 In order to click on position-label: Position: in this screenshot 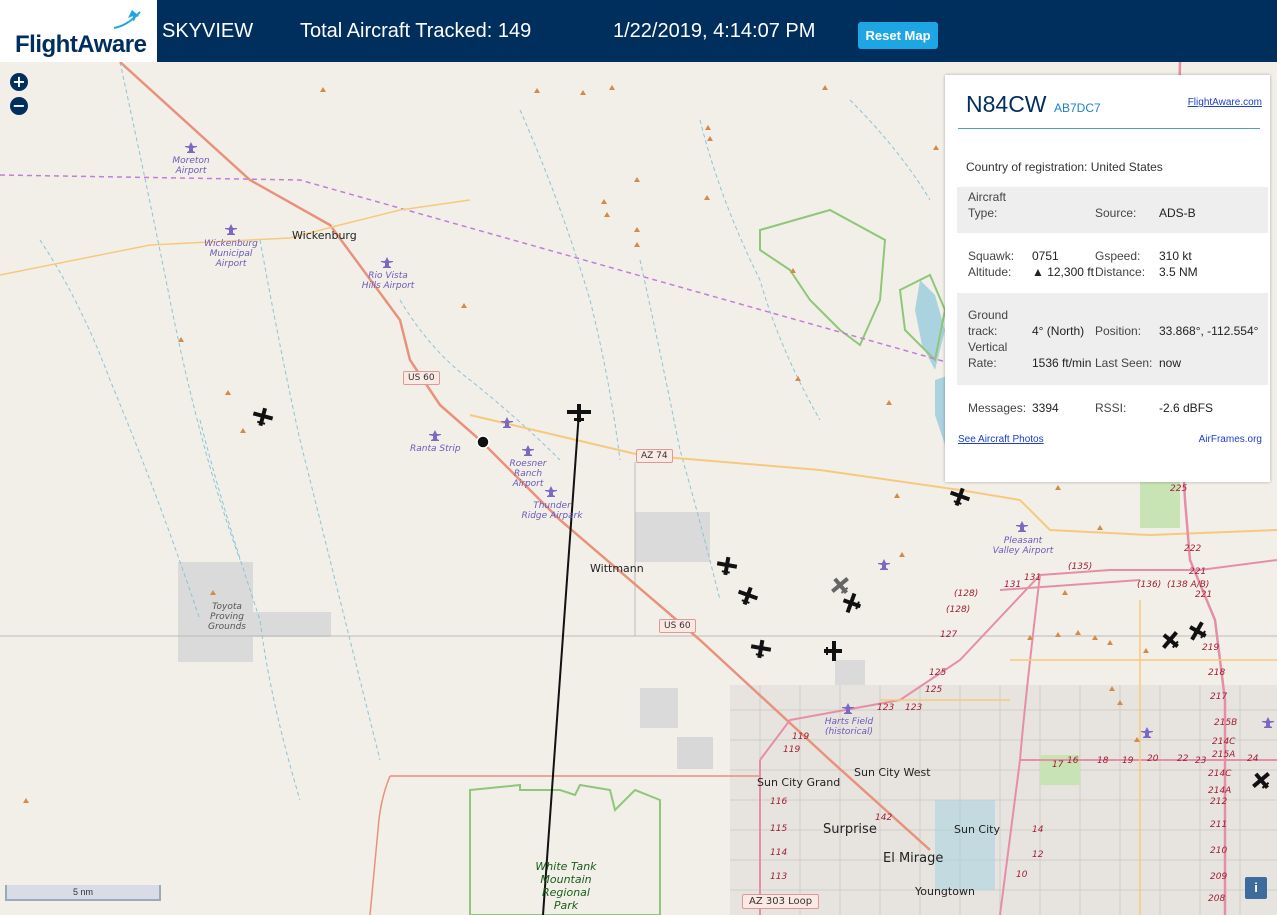, I will do `click(1118, 331)`.